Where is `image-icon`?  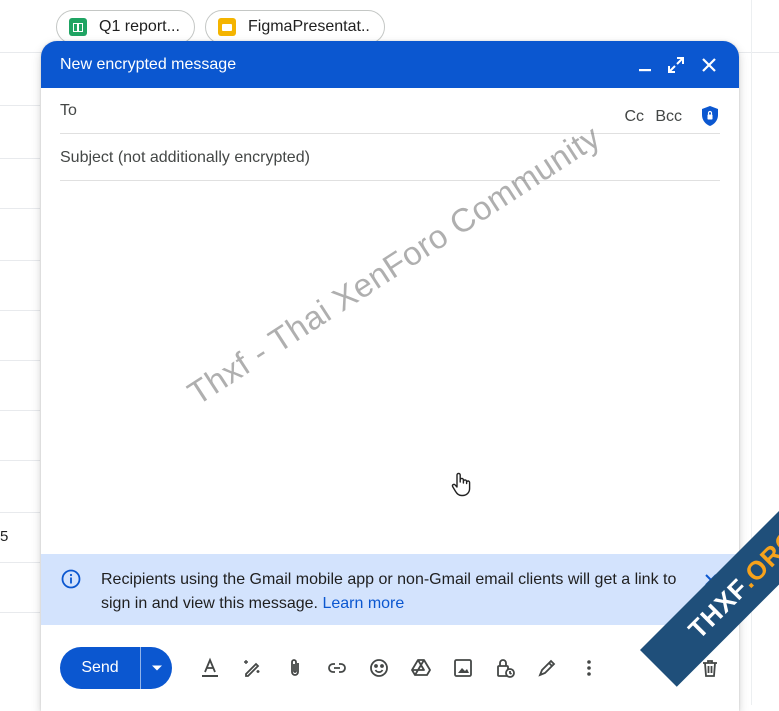 image-icon is located at coordinates (463, 668).